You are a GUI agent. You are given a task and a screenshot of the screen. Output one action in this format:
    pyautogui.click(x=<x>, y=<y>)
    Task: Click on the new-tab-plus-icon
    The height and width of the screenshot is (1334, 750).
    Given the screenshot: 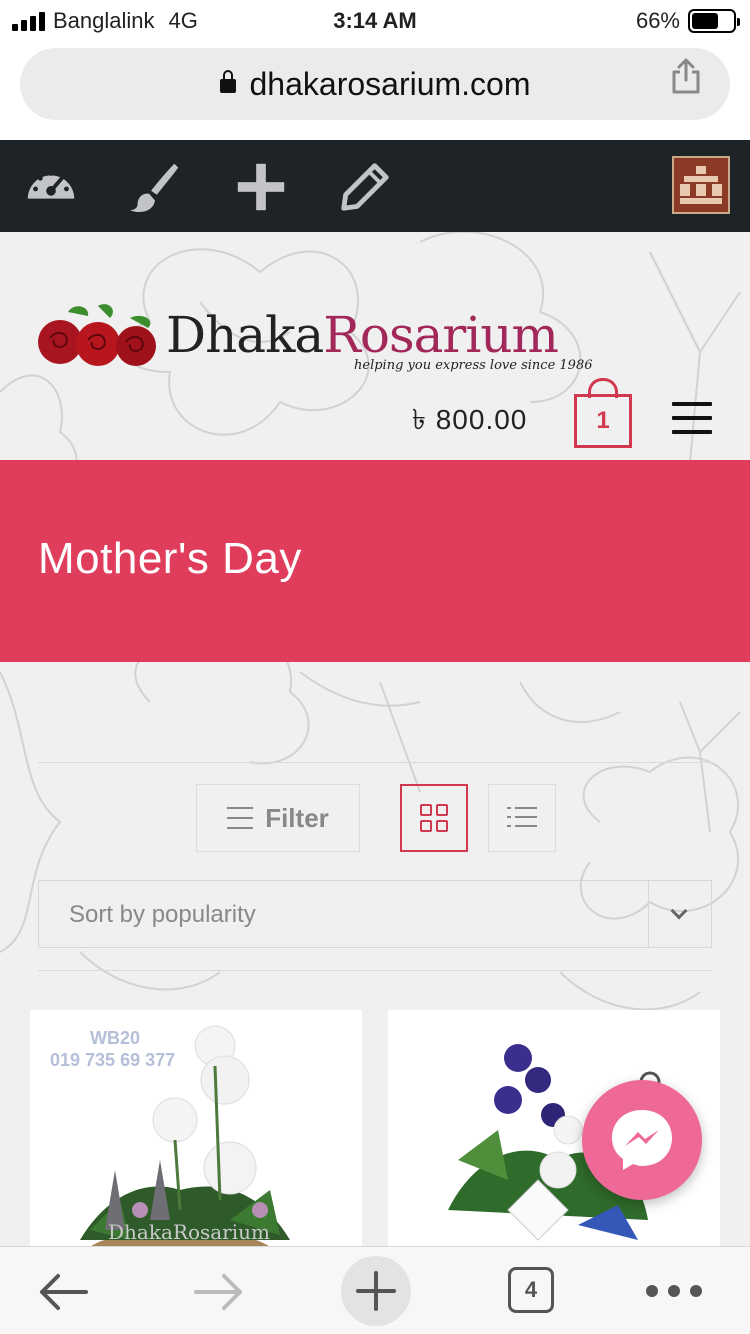 What is the action you would take?
    pyautogui.click(x=376, y=1291)
    